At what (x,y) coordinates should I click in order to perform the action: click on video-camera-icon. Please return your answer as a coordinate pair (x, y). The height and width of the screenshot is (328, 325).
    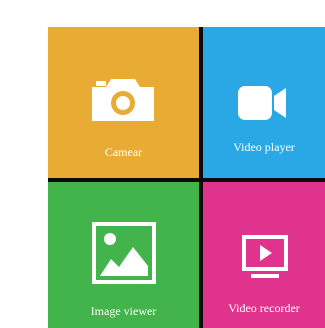
    Looking at the image, I should click on (262, 103).